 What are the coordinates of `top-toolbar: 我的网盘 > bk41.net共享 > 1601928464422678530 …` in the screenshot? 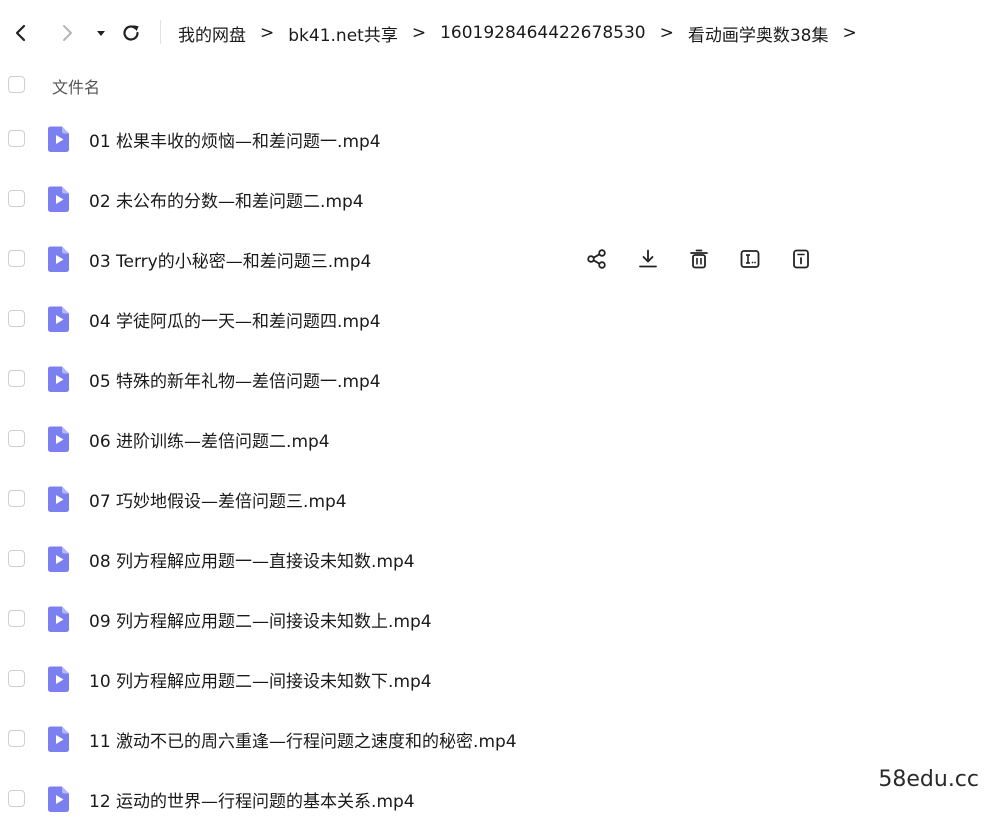 It's located at (497, 32).